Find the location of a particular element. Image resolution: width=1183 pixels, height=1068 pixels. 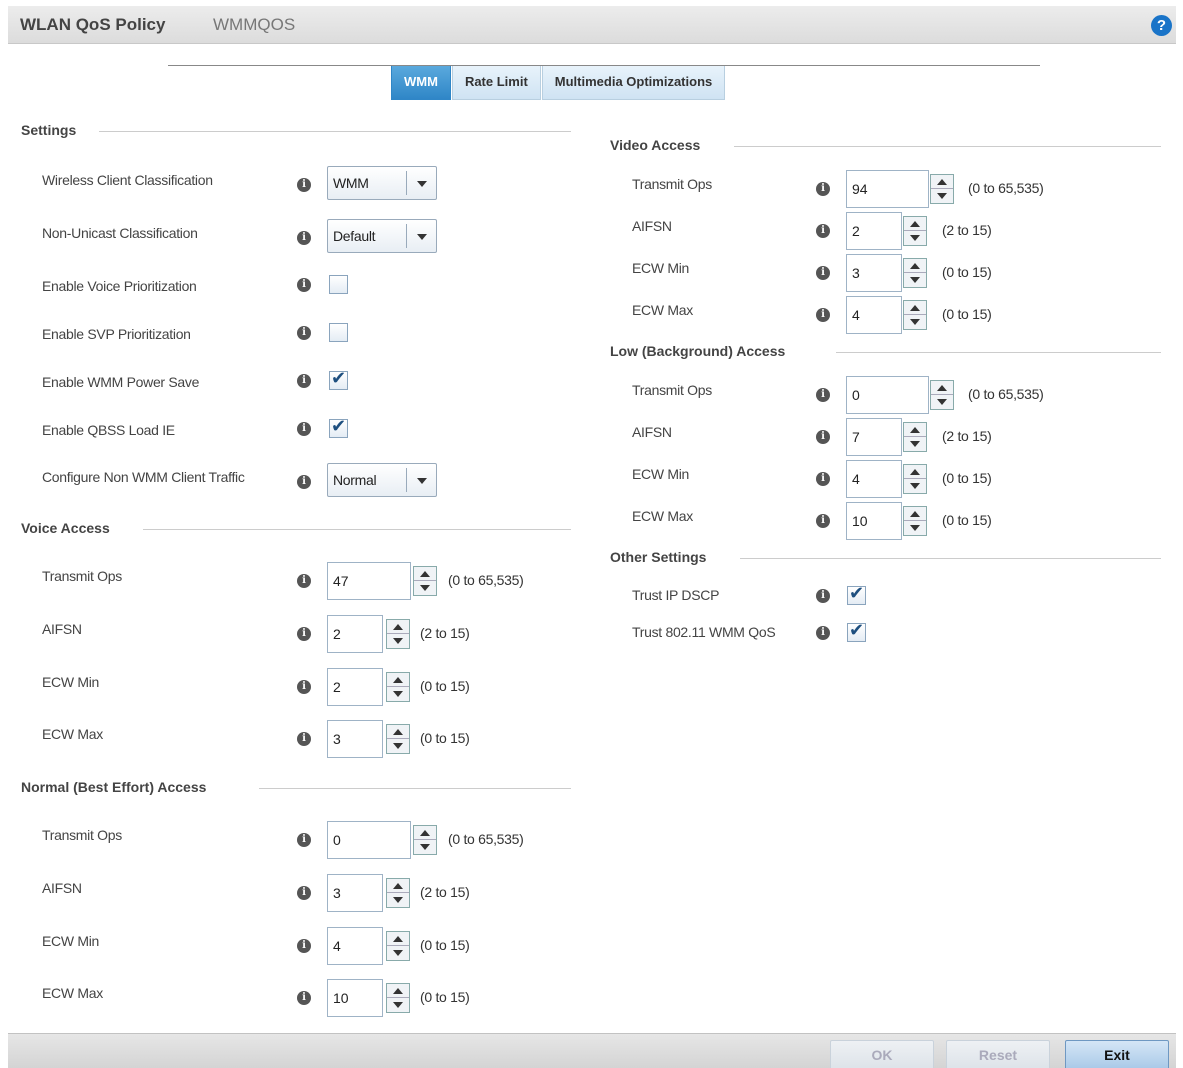

tab-rate-limit: Rate Limit is located at coordinates (496, 83).